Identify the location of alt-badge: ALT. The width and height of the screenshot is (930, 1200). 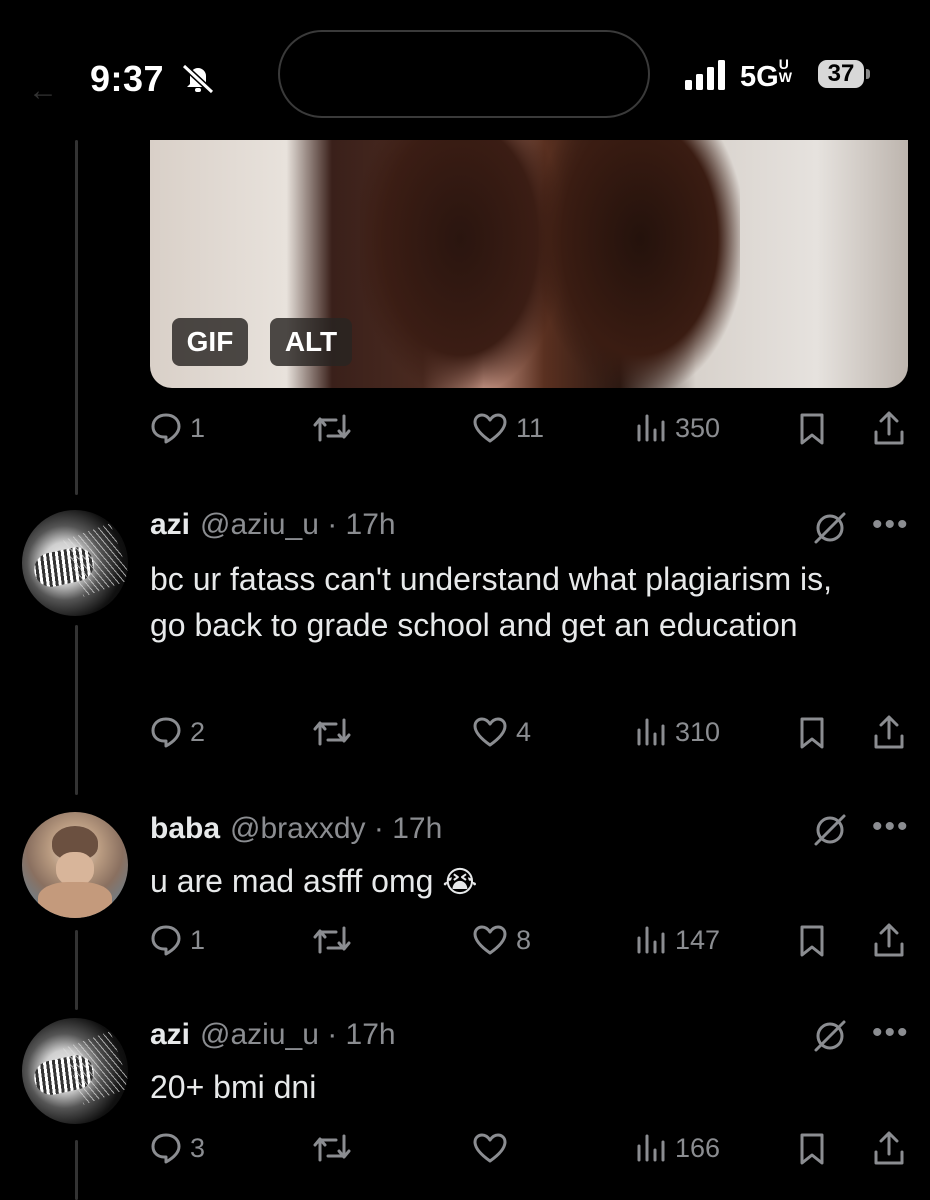
(311, 342).